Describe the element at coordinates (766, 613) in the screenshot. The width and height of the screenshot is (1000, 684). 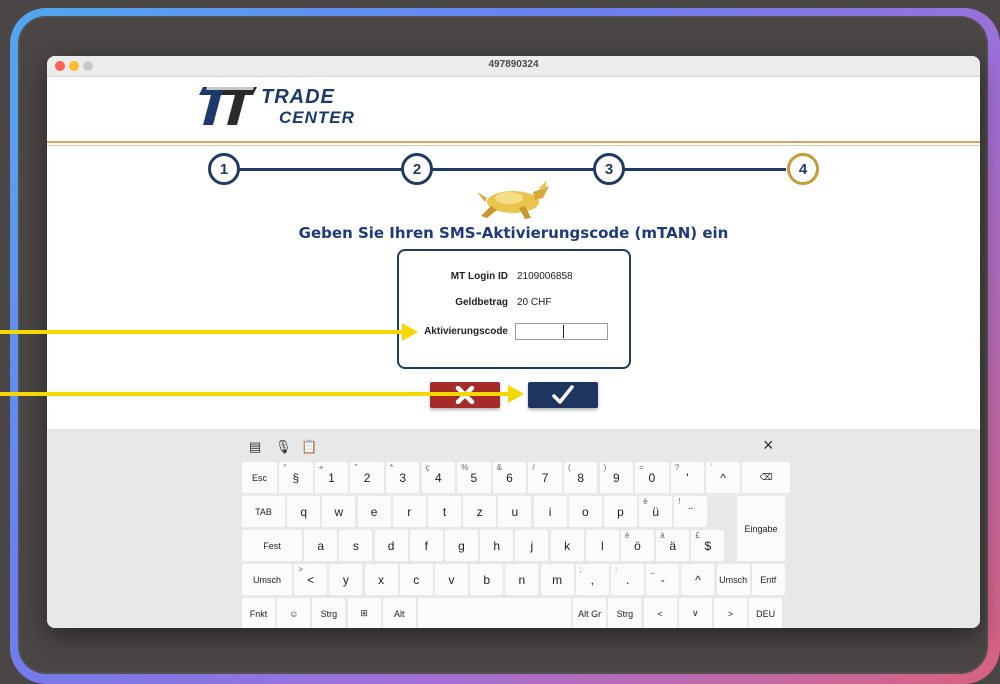
I see `key-row5-11: DEU` at that location.